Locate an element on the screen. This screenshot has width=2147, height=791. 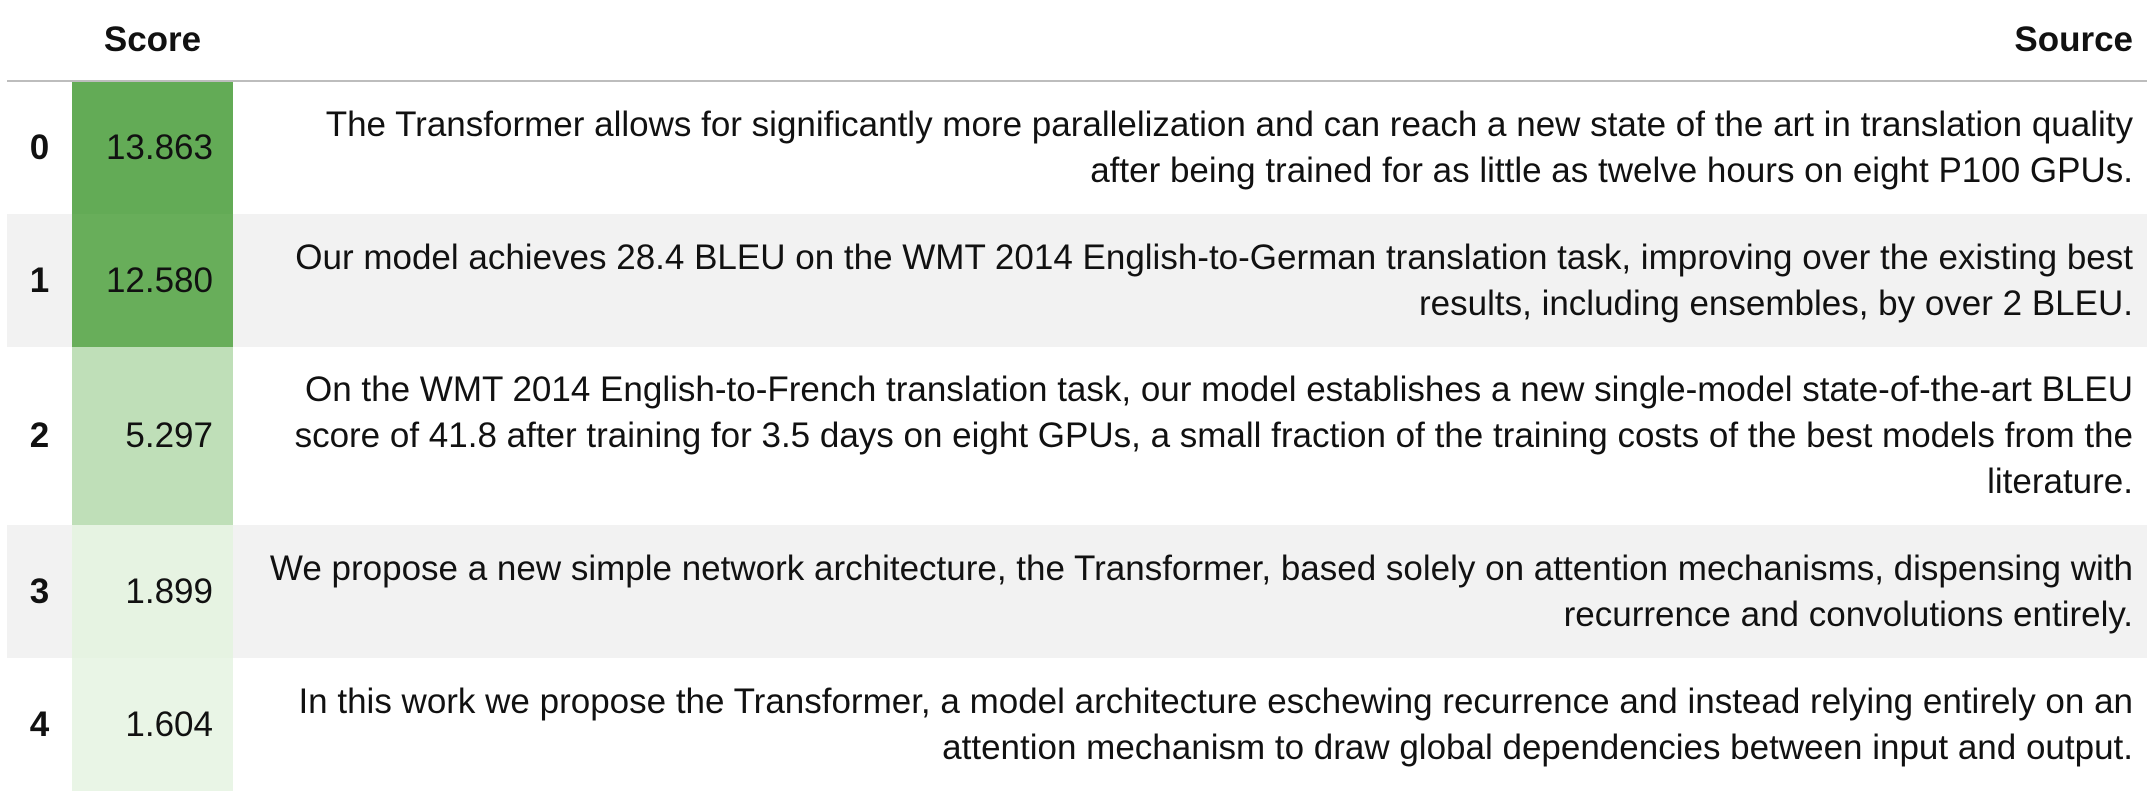
score-cell: 5.297 is located at coordinates (152, 436).